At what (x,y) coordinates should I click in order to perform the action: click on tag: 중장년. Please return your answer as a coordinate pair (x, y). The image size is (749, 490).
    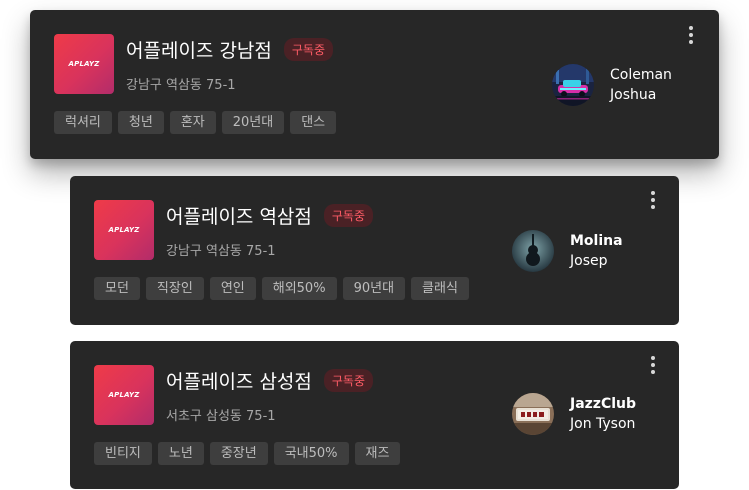
    Looking at the image, I should click on (238, 453).